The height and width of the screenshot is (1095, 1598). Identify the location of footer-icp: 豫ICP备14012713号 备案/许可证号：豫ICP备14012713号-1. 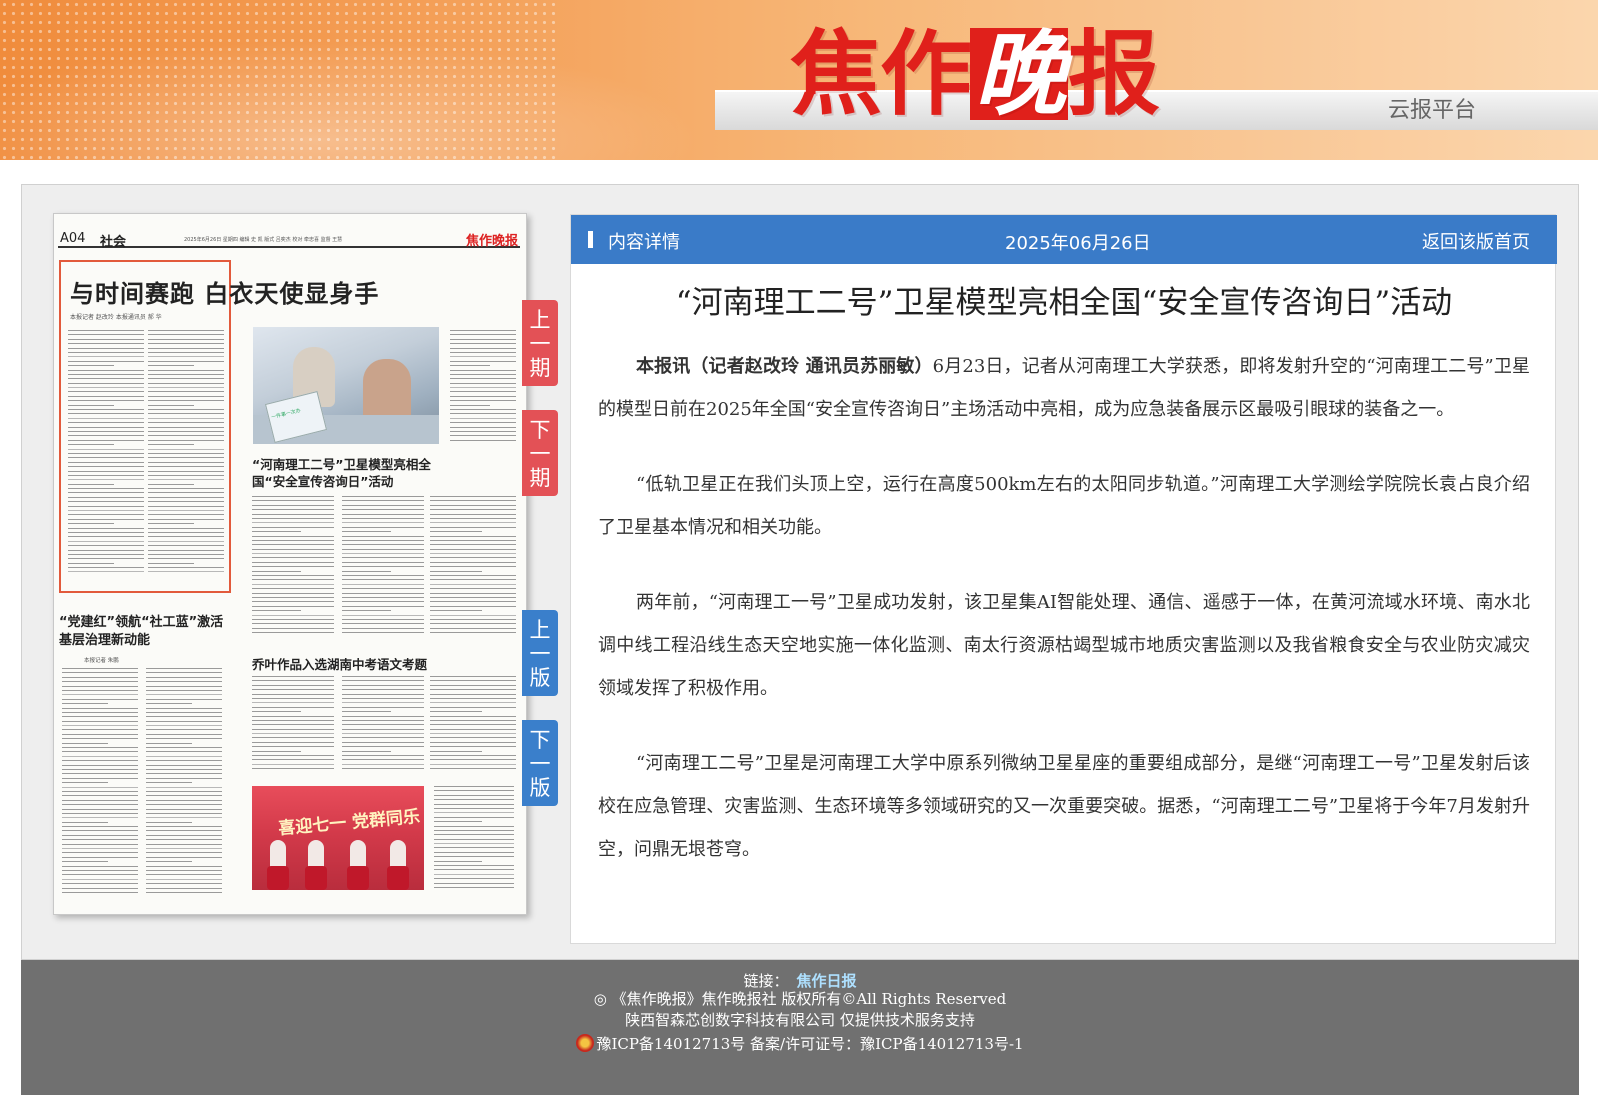
(800, 1043).